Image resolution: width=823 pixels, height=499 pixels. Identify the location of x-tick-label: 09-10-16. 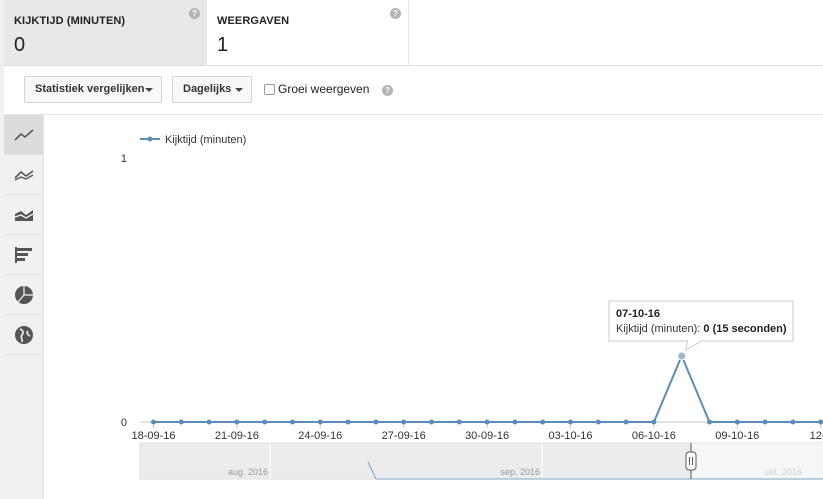
(737, 436).